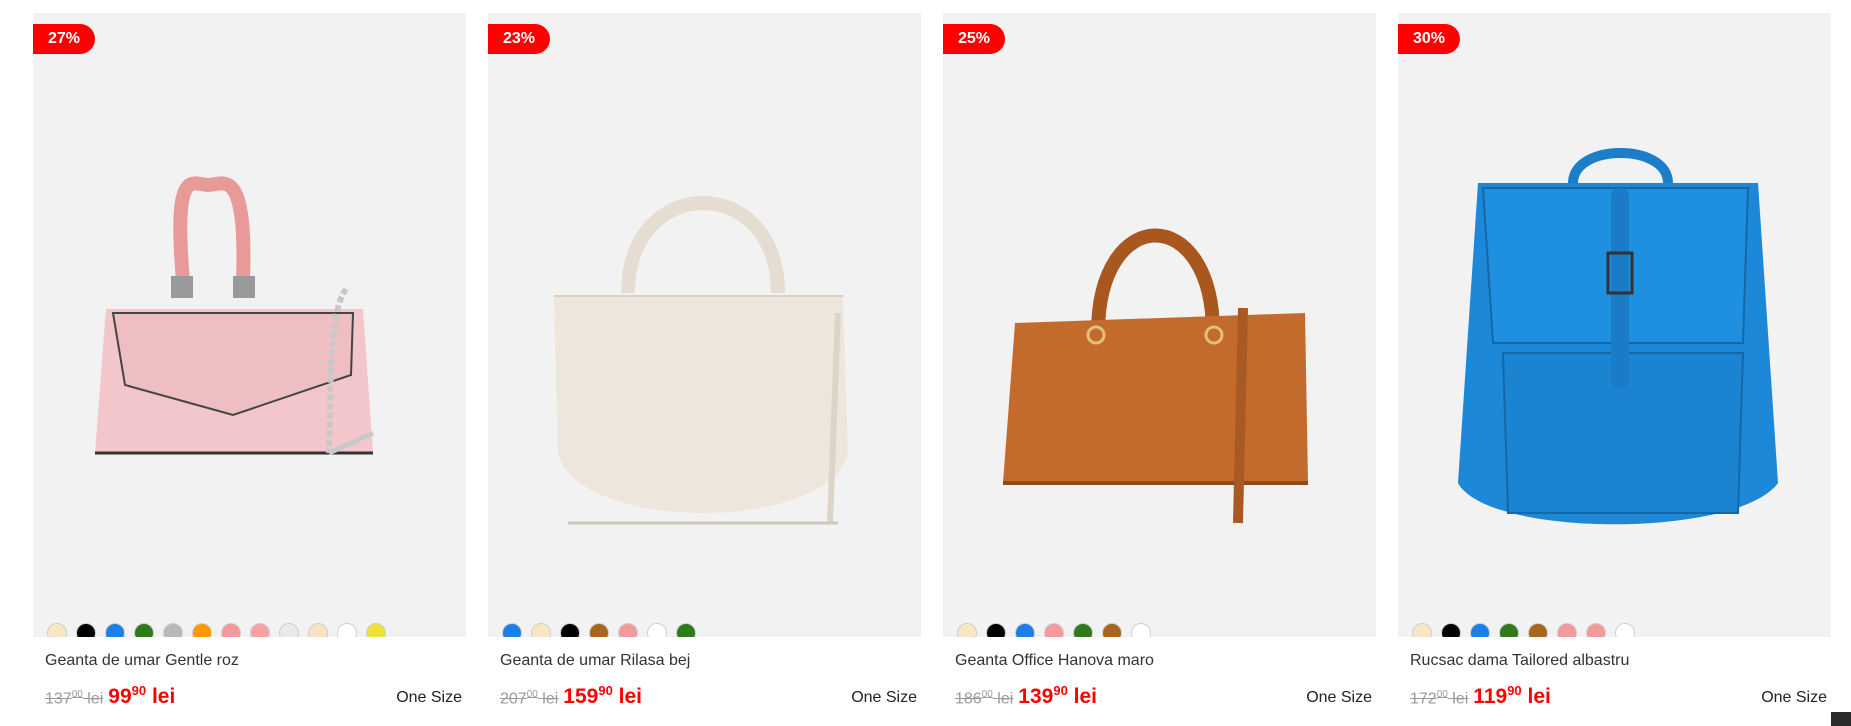  What do you see at coordinates (968, 698) in the screenshot?
I see `old-price-int: 186` at bounding box center [968, 698].